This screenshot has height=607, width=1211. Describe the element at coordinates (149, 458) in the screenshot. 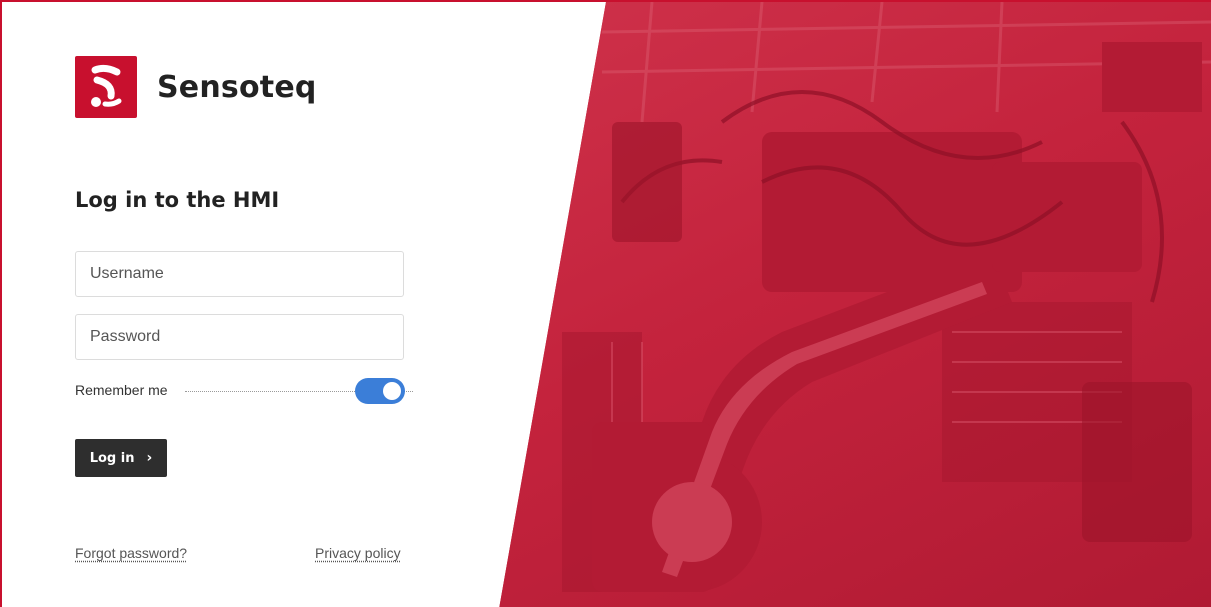

I see `chevron-right-icon: ›` at that location.